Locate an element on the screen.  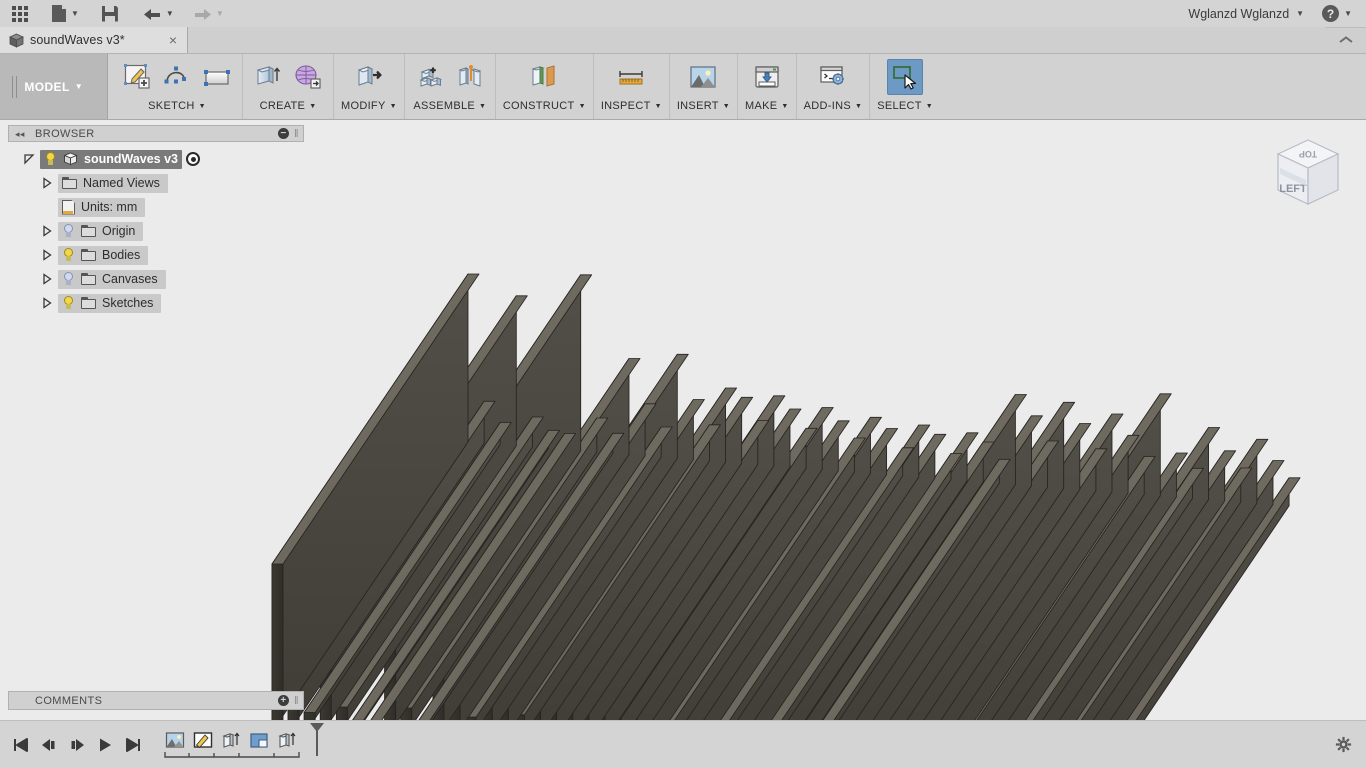
browser-item-origin: Origin is located at coordinates (101, 231).